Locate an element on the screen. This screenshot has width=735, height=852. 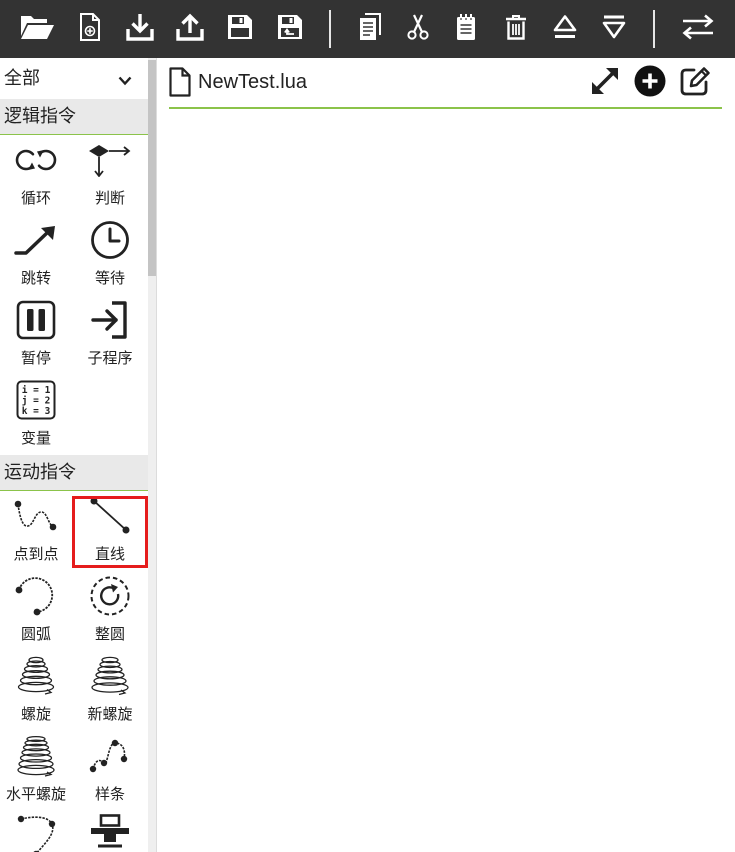
instruction-point-to-point: 点到点 is located at coordinates (36, 531).